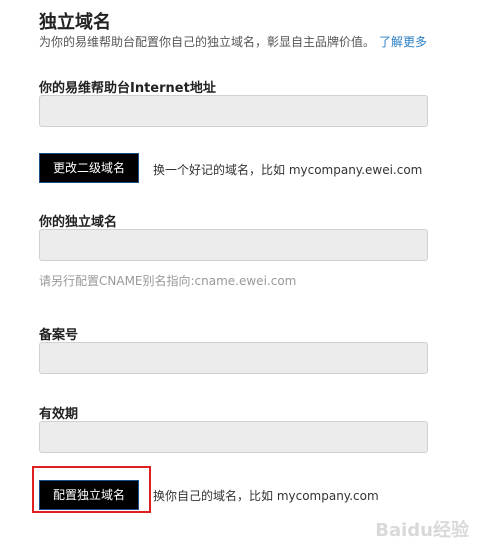  I want to click on page-title: 独立域名, so click(75, 22).